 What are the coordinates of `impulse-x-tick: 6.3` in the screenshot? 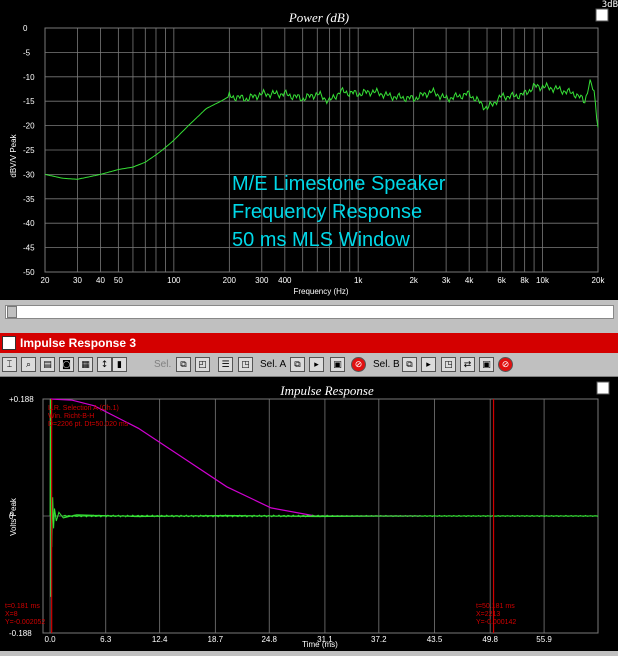 It's located at (106, 639).